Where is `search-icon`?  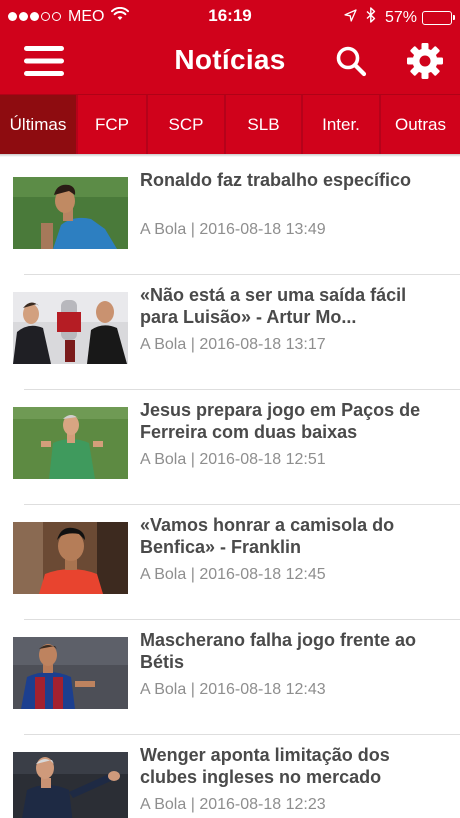 search-icon is located at coordinates (351, 63).